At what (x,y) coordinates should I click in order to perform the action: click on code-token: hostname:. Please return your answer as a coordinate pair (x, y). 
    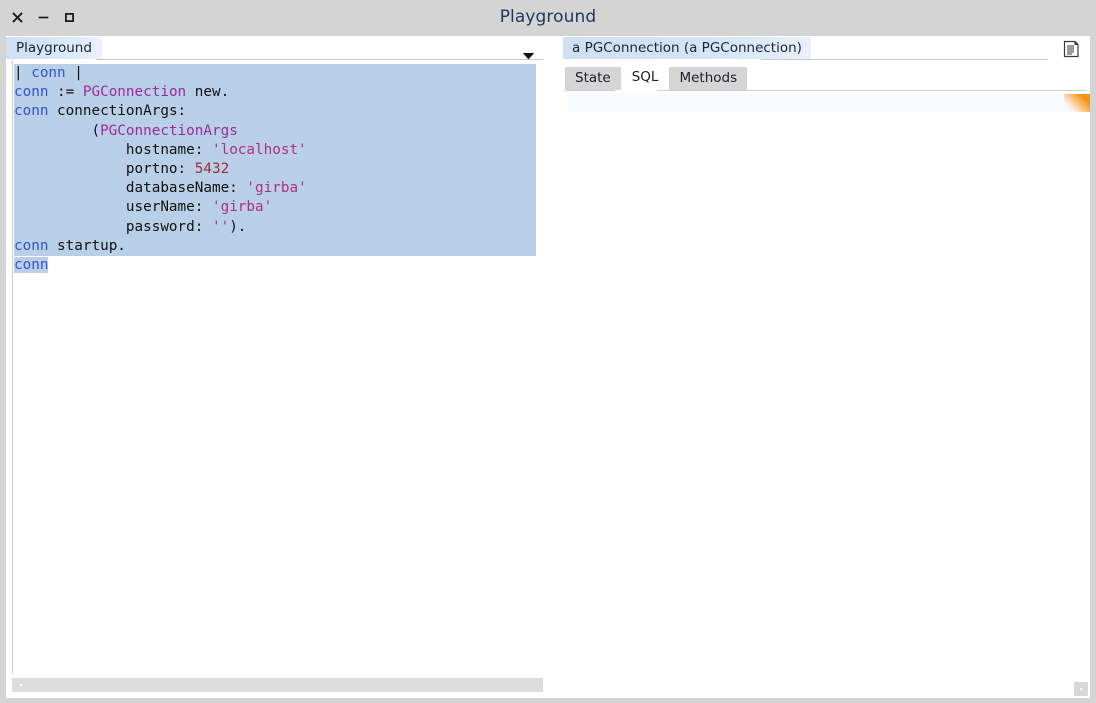
    Looking at the image, I should click on (113, 149).